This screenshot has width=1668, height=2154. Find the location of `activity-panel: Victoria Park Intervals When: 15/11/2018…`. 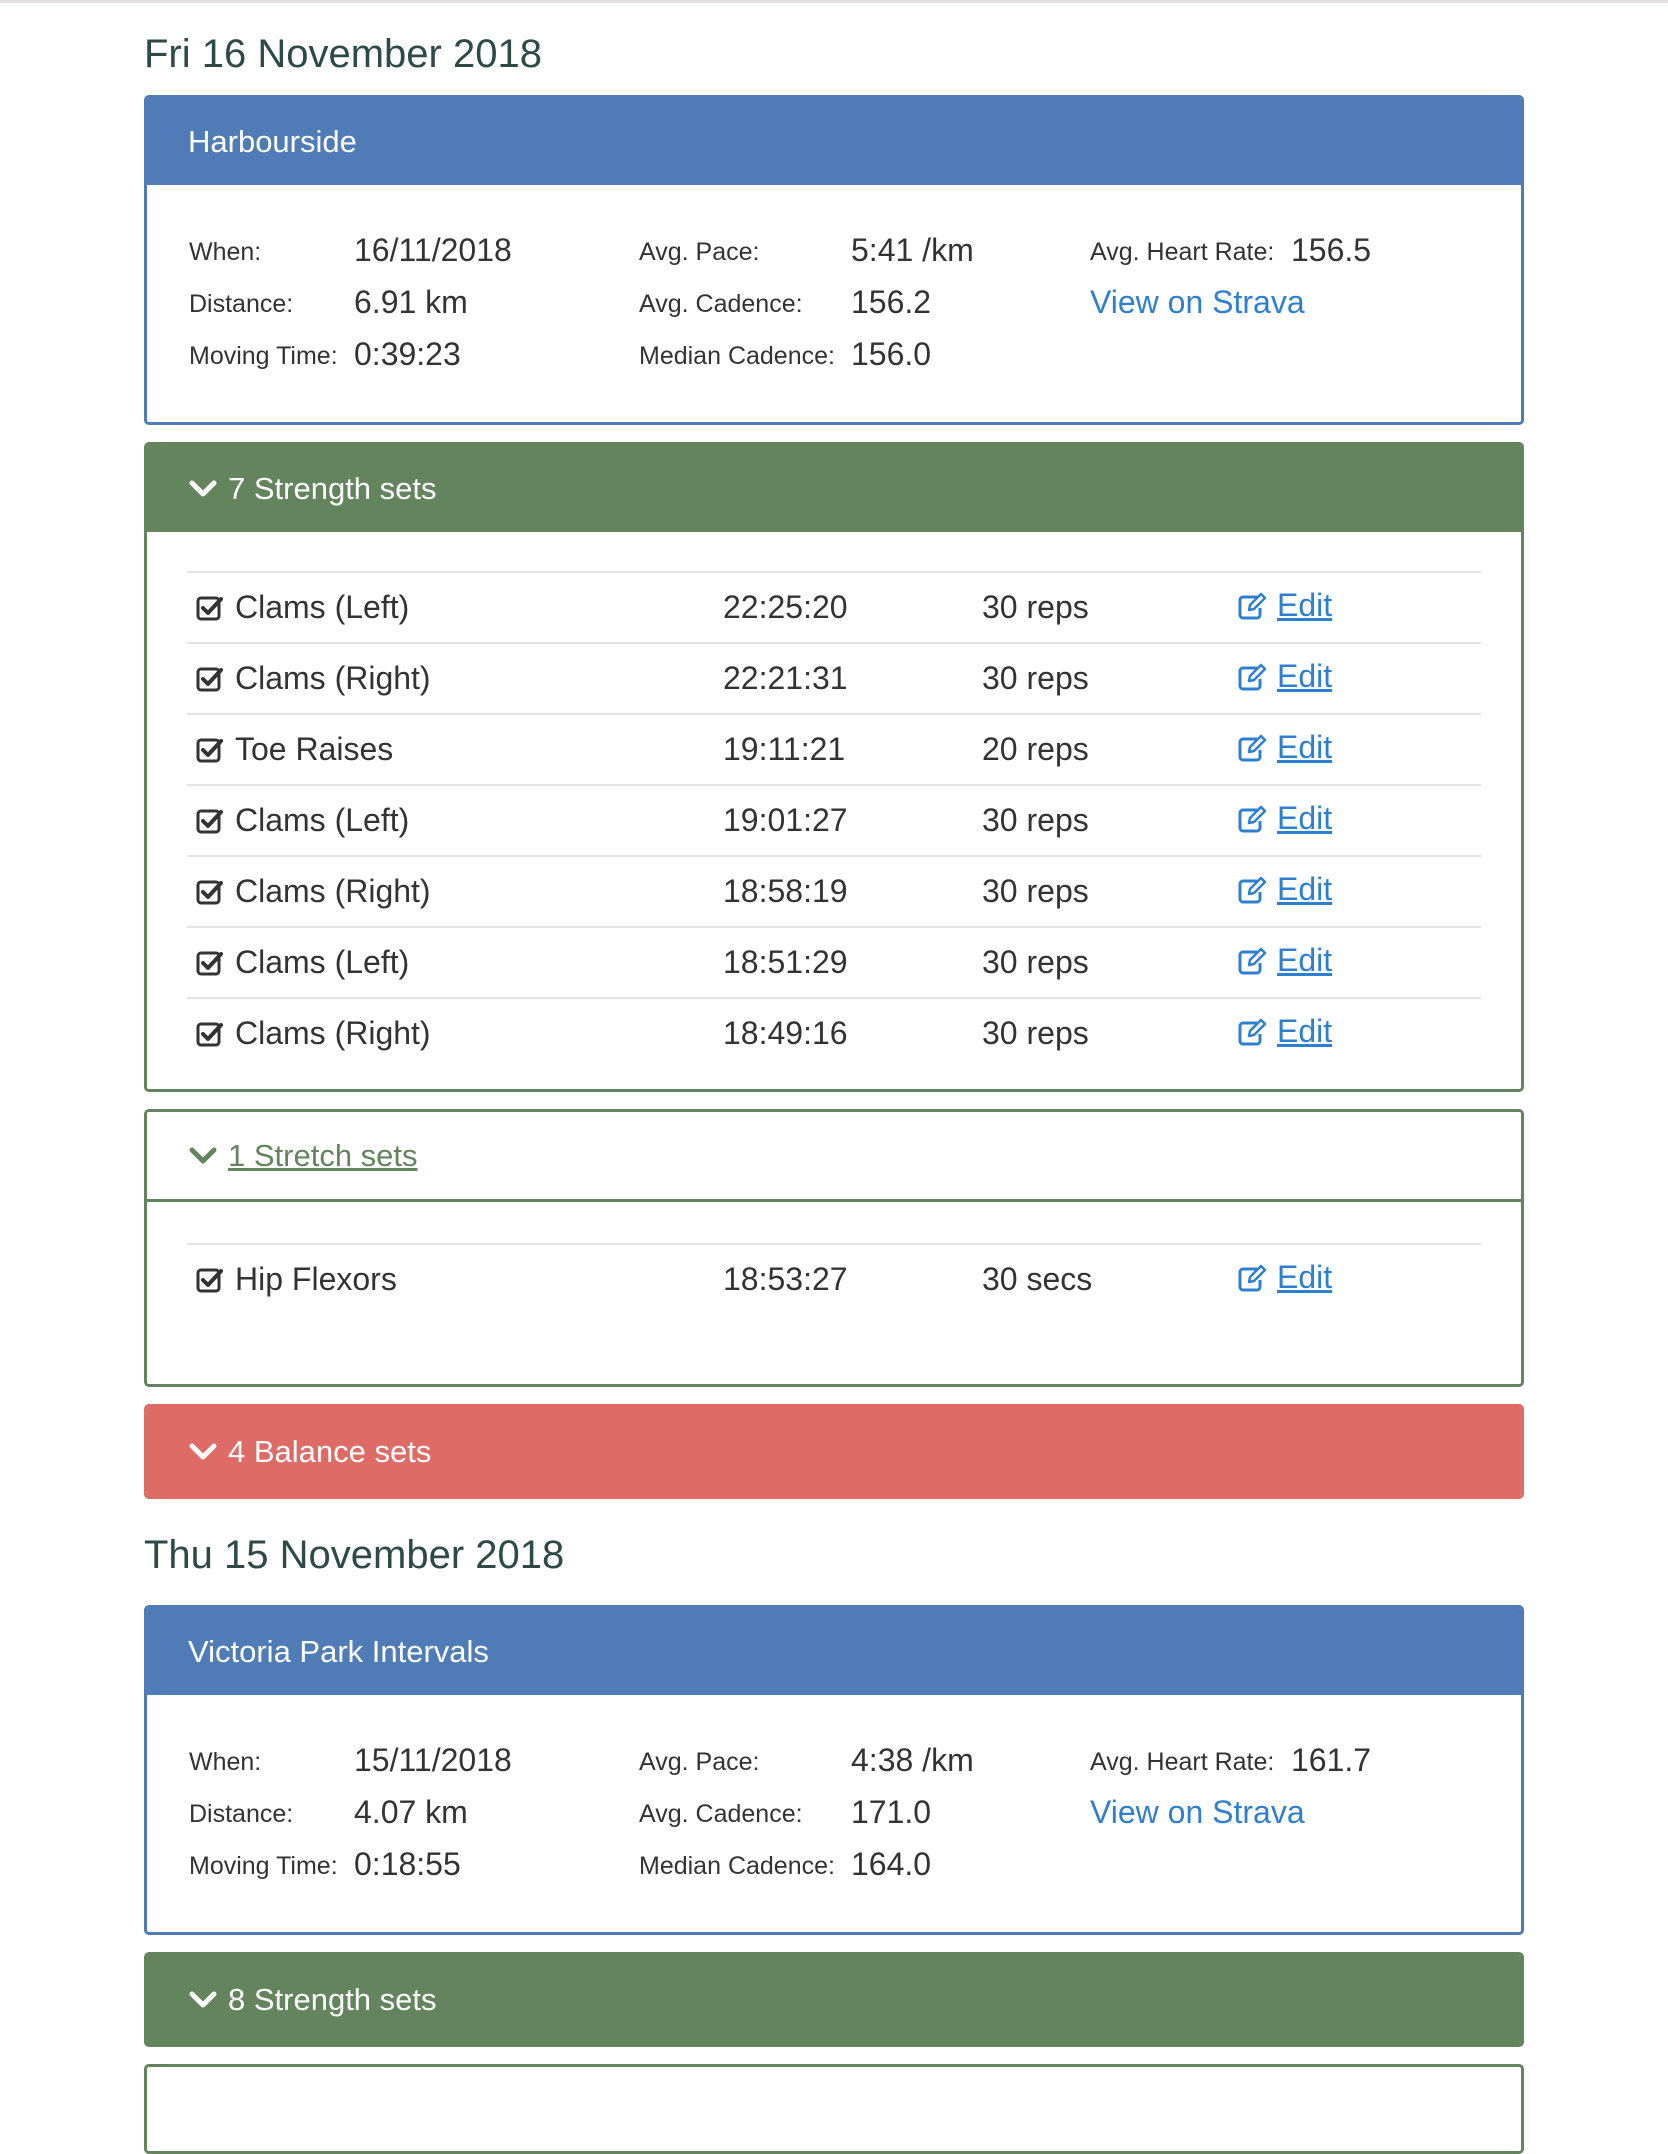

activity-panel: Victoria Park Intervals When: 15/11/2018… is located at coordinates (834, 1770).